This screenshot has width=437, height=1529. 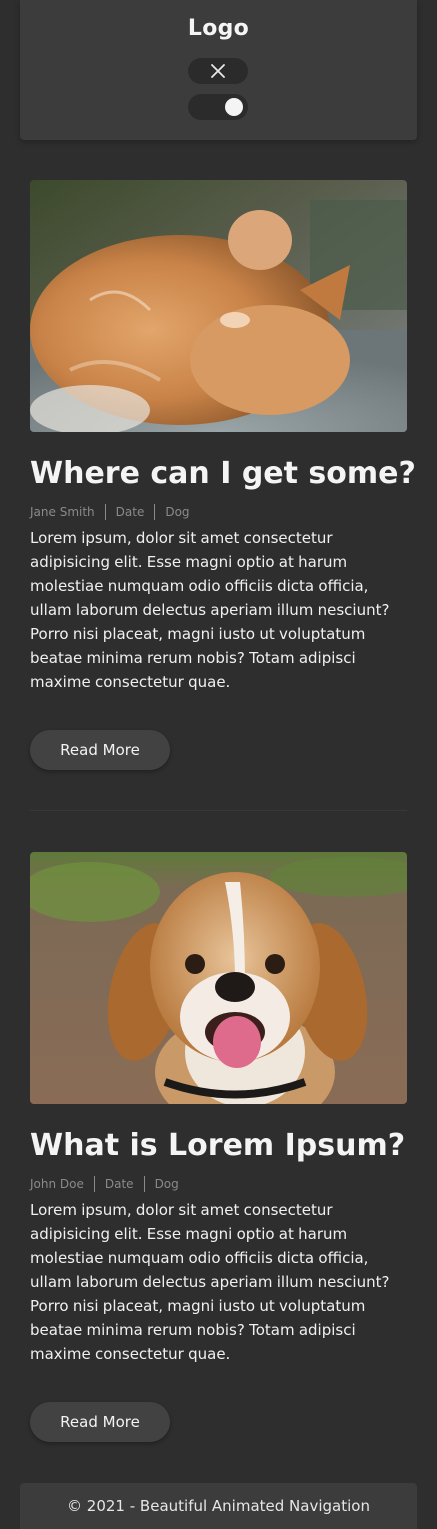 I want to click on post-image-dog, so click(x=218, y=978).